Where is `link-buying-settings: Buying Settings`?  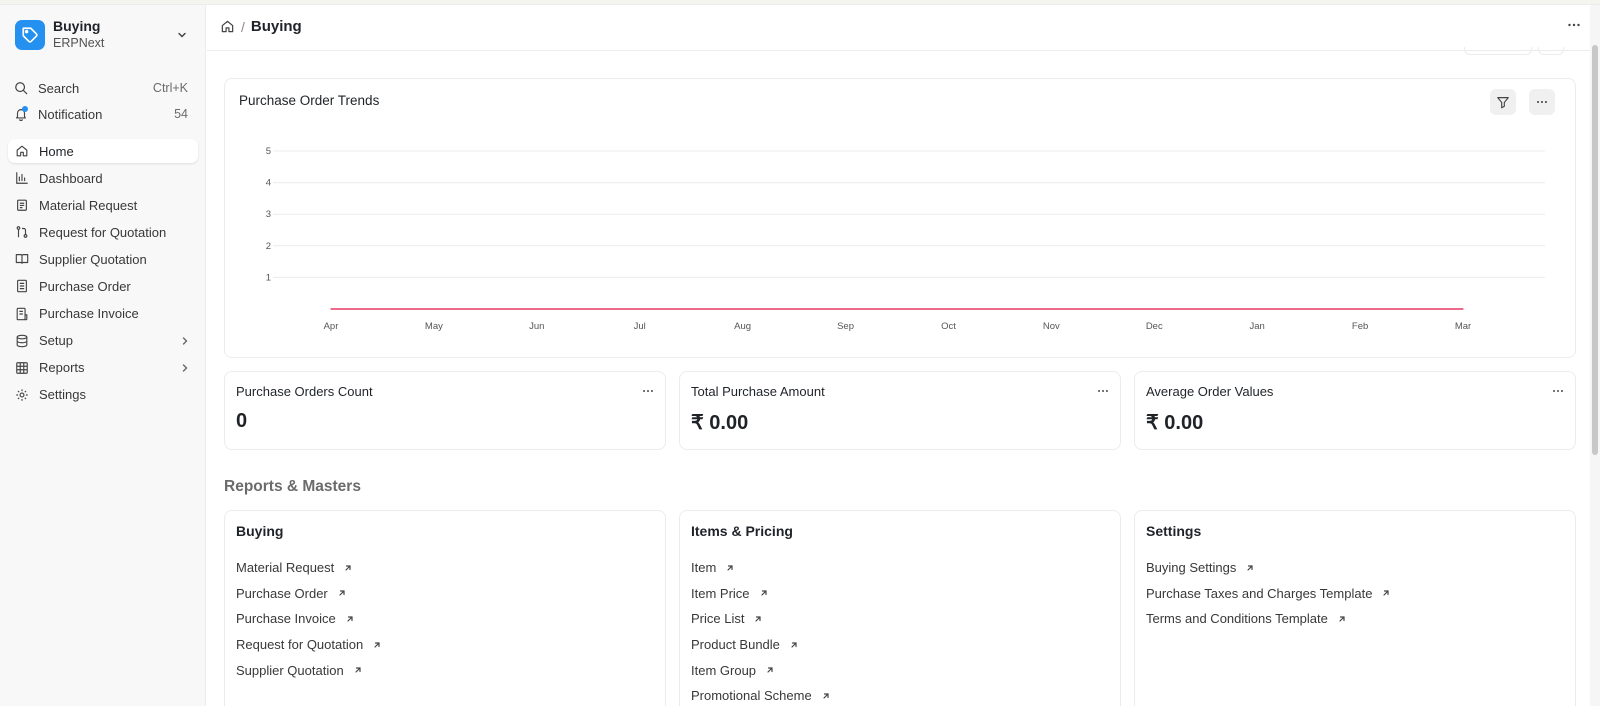
link-buying-settings: Buying Settings is located at coordinates (1268, 568).